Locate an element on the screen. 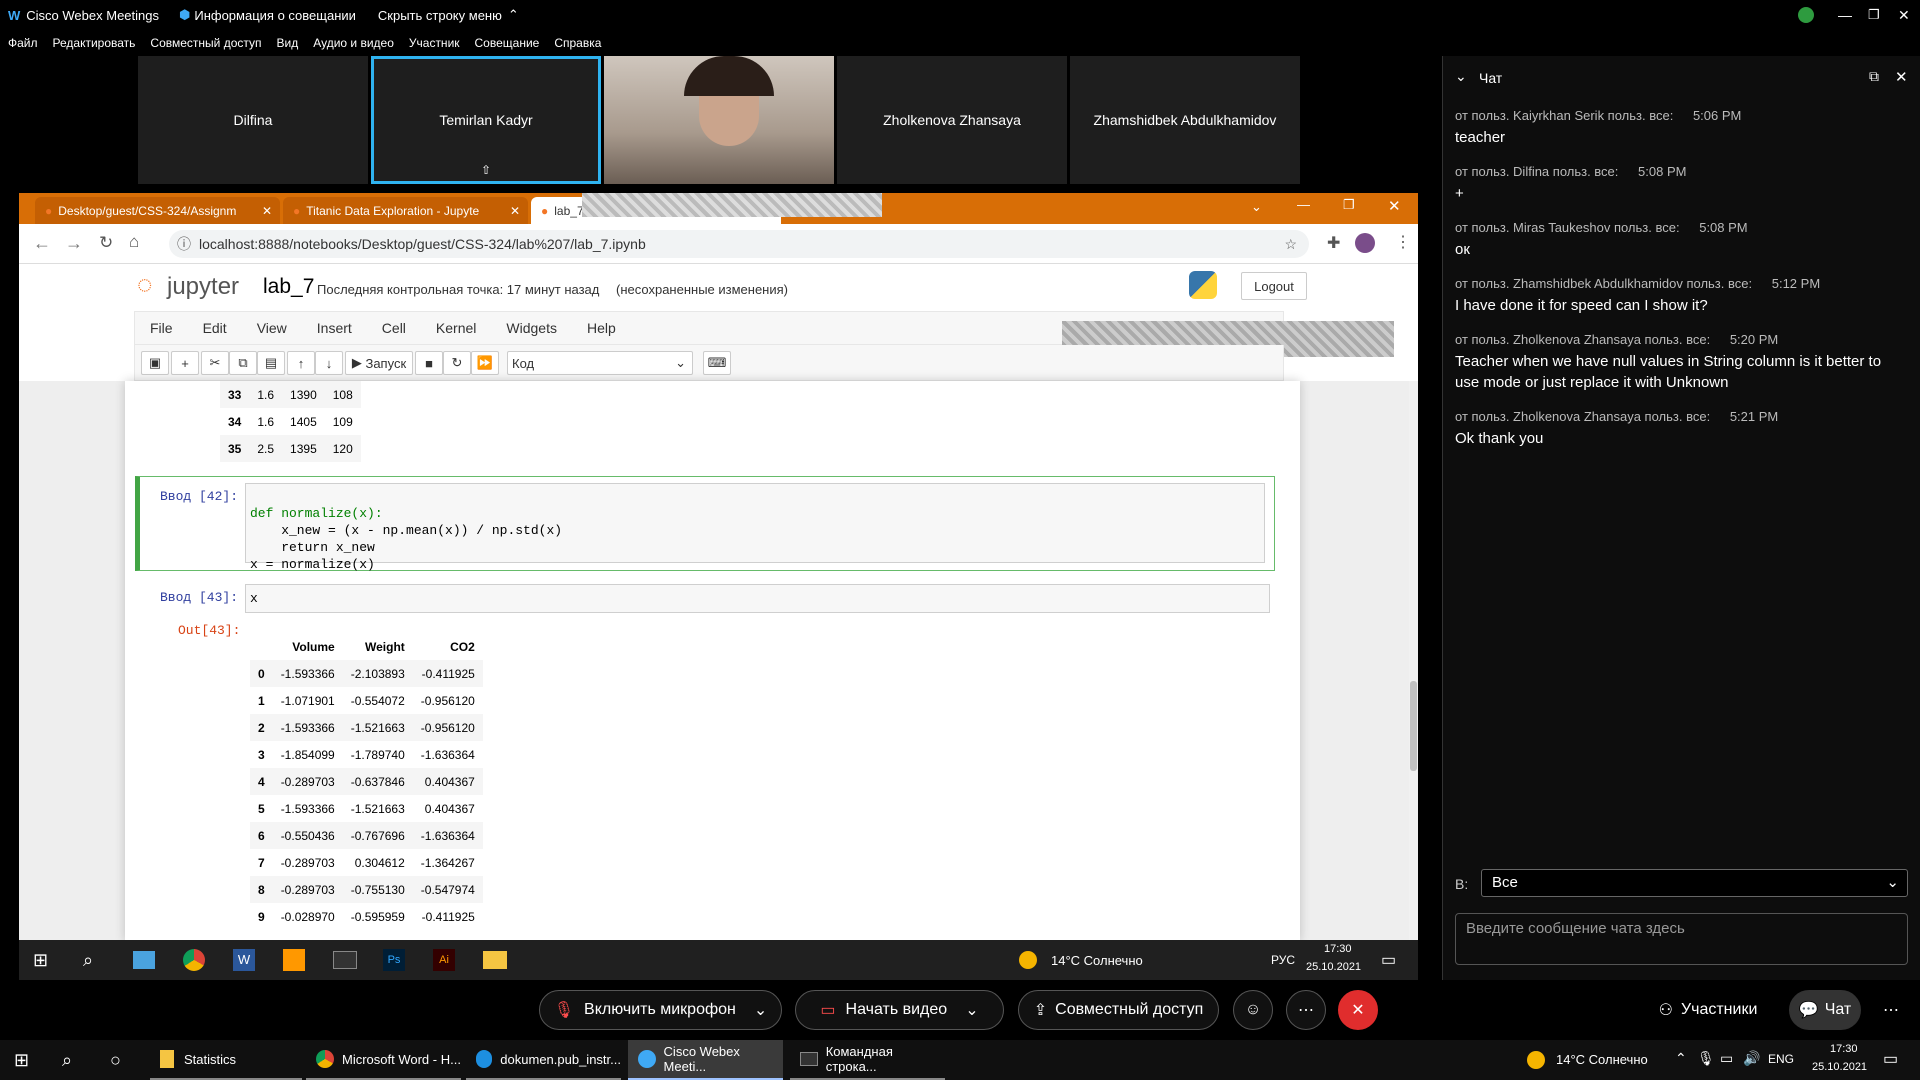 The width and height of the screenshot is (1920, 1080). jupyter-logo-icon: ◌ is located at coordinates (144, 284).